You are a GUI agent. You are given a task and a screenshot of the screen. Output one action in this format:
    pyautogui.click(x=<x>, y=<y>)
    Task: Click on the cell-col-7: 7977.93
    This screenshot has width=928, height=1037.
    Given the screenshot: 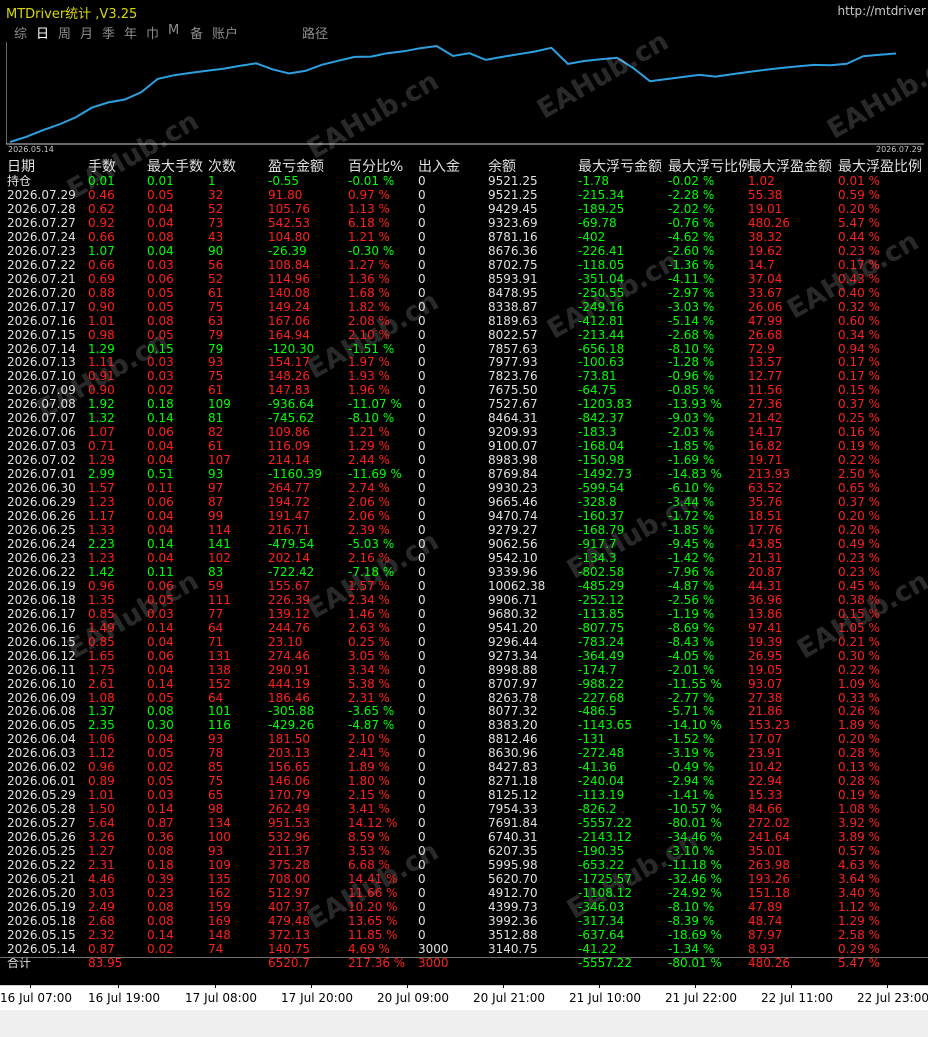 What is the action you would take?
    pyautogui.click(x=513, y=362)
    